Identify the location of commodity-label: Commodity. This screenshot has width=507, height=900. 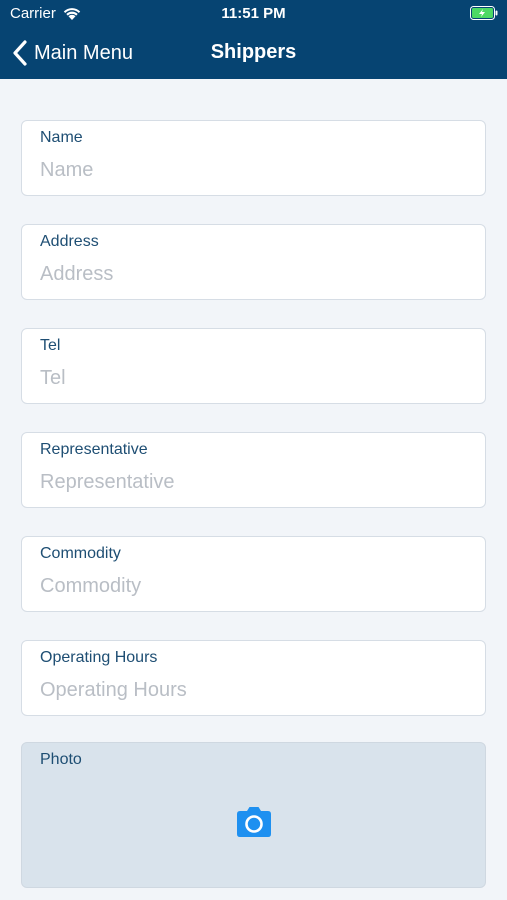
(80, 553).